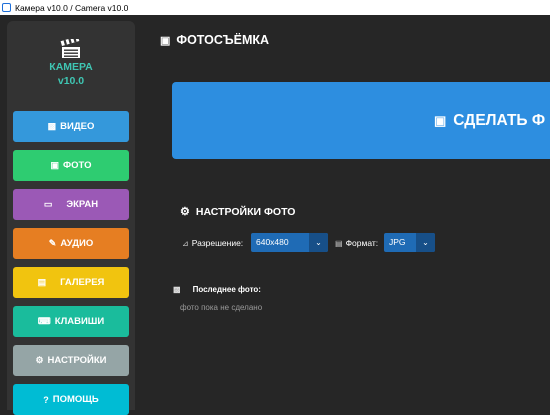 Image resolution: width=550 pixels, height=415 pixels. What do you see at coordinates (72, 7) in the screenshot?
I see `window-title: Камера v10.0 / Camera v10.0` at bounding box center [72, 7].